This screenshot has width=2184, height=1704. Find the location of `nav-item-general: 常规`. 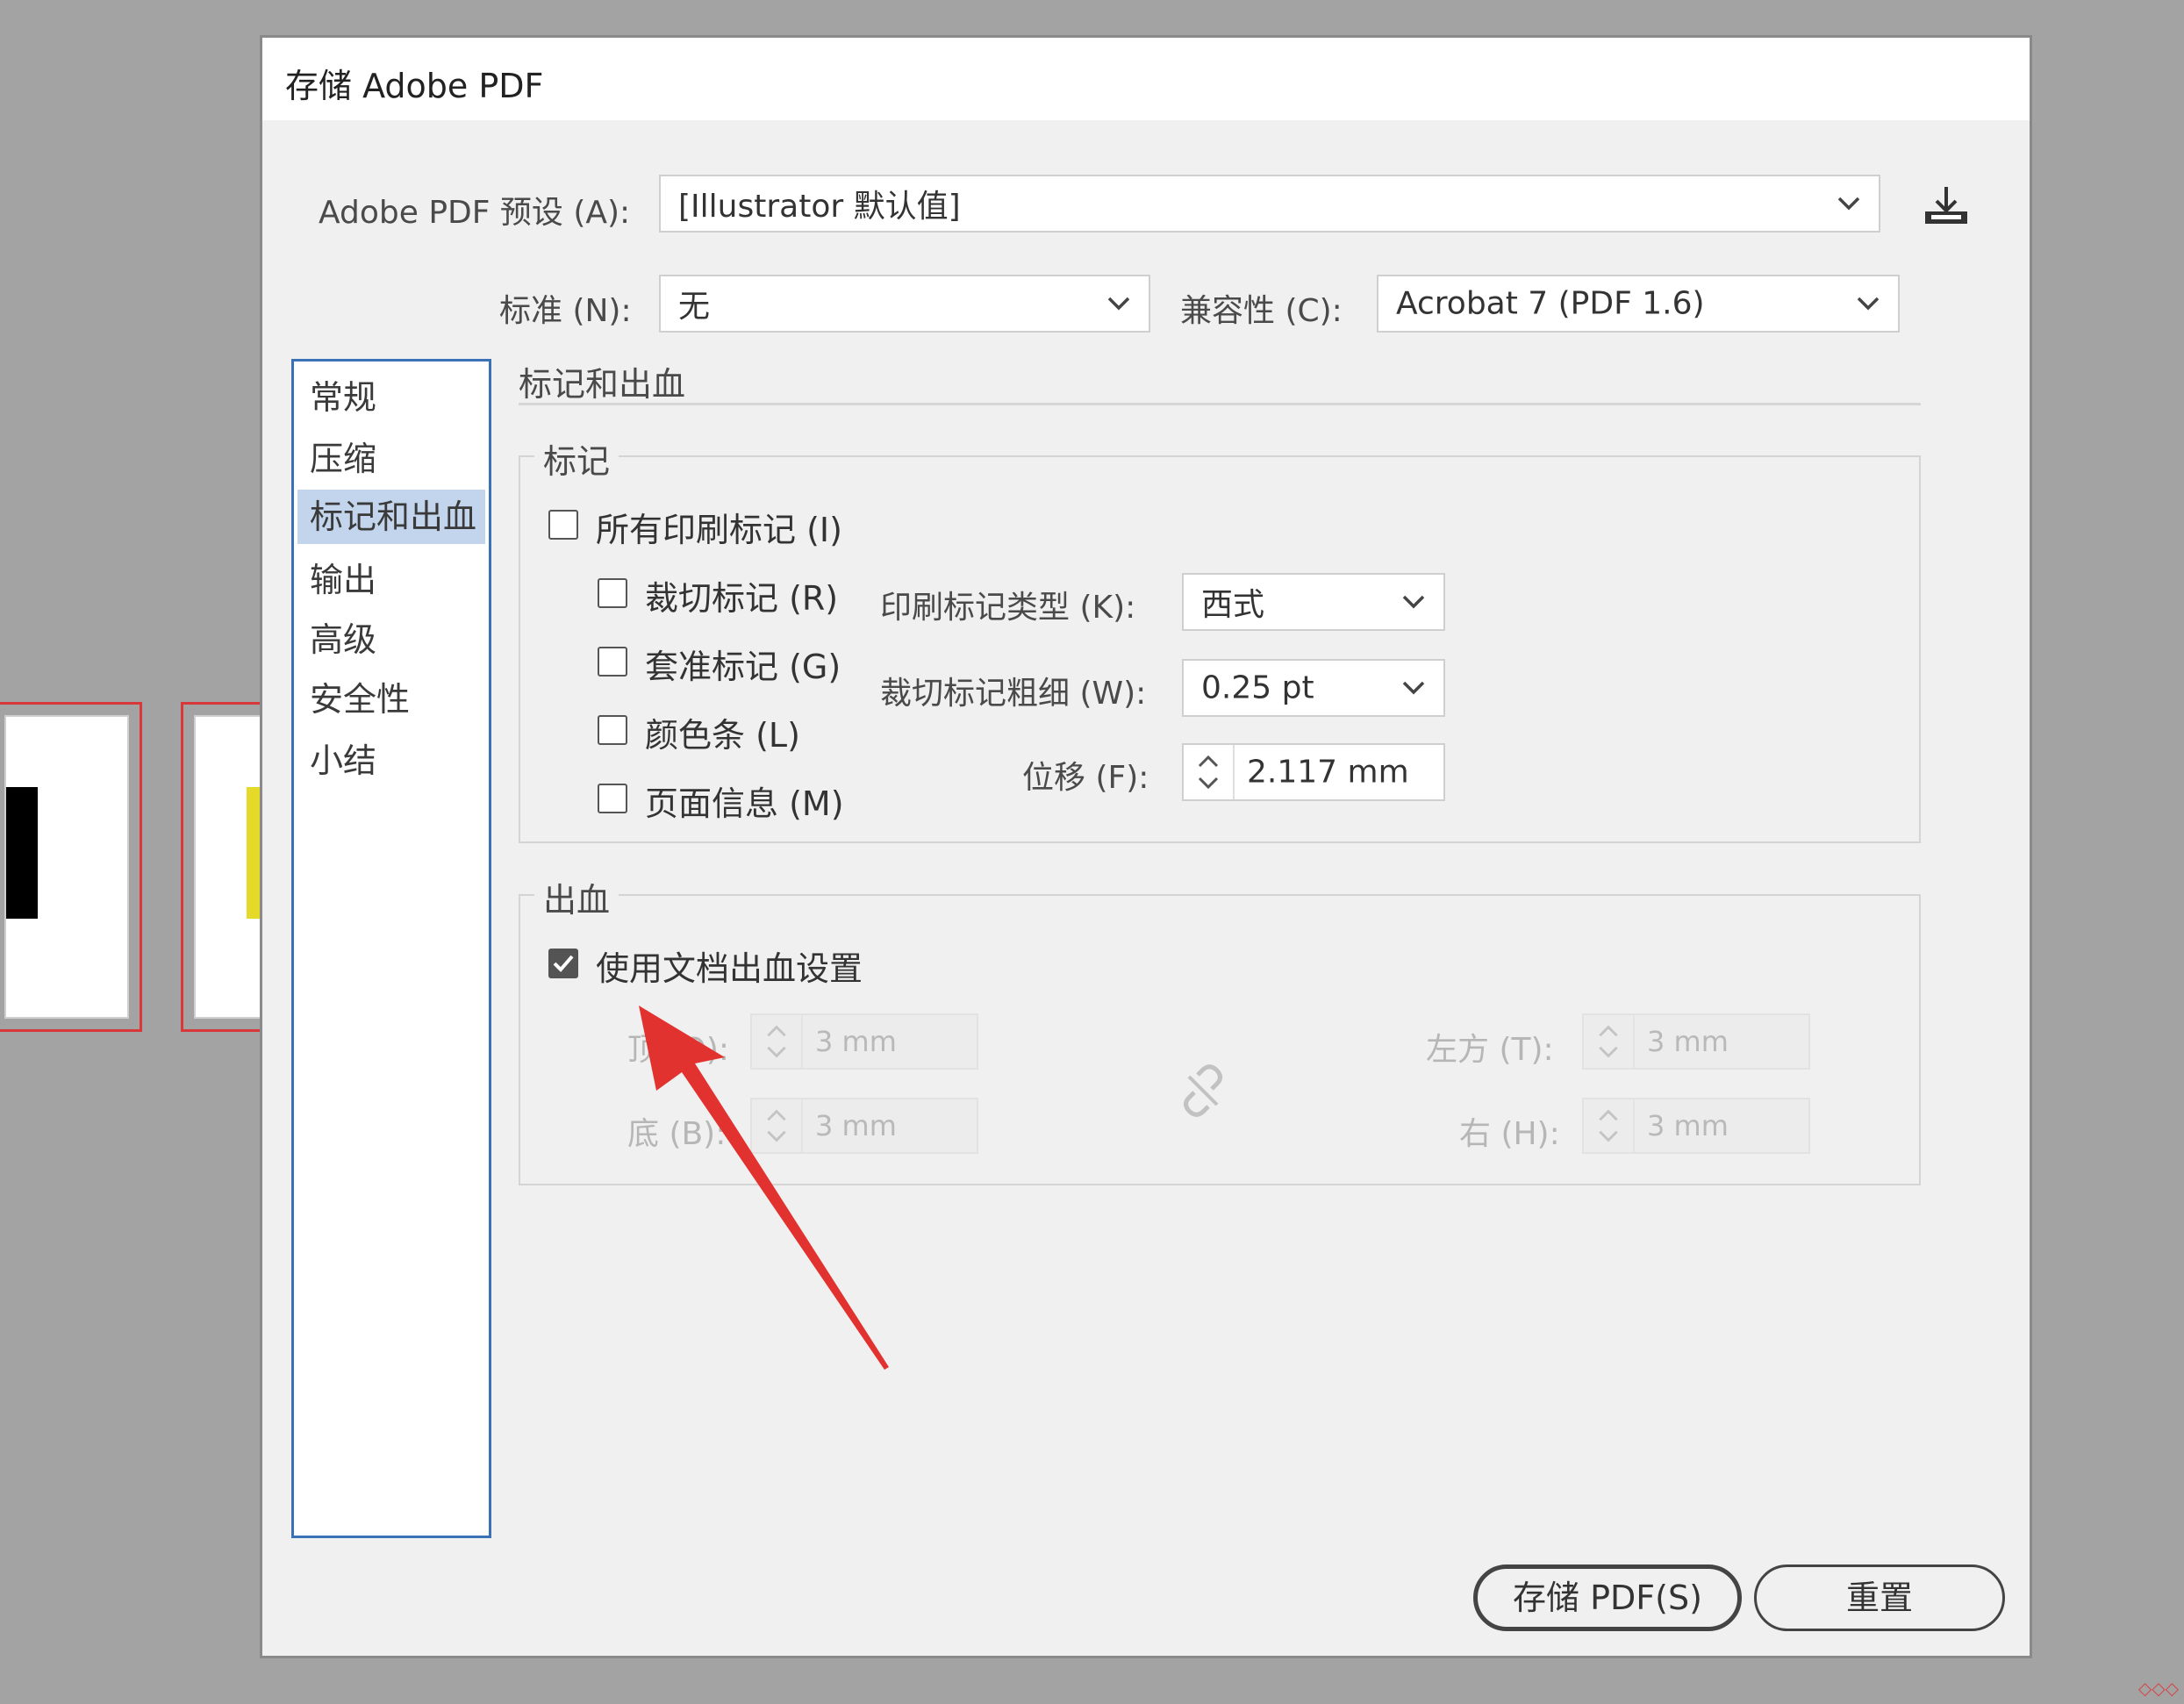

nav-item-general: 常规 is located at coordinates (391, 397).